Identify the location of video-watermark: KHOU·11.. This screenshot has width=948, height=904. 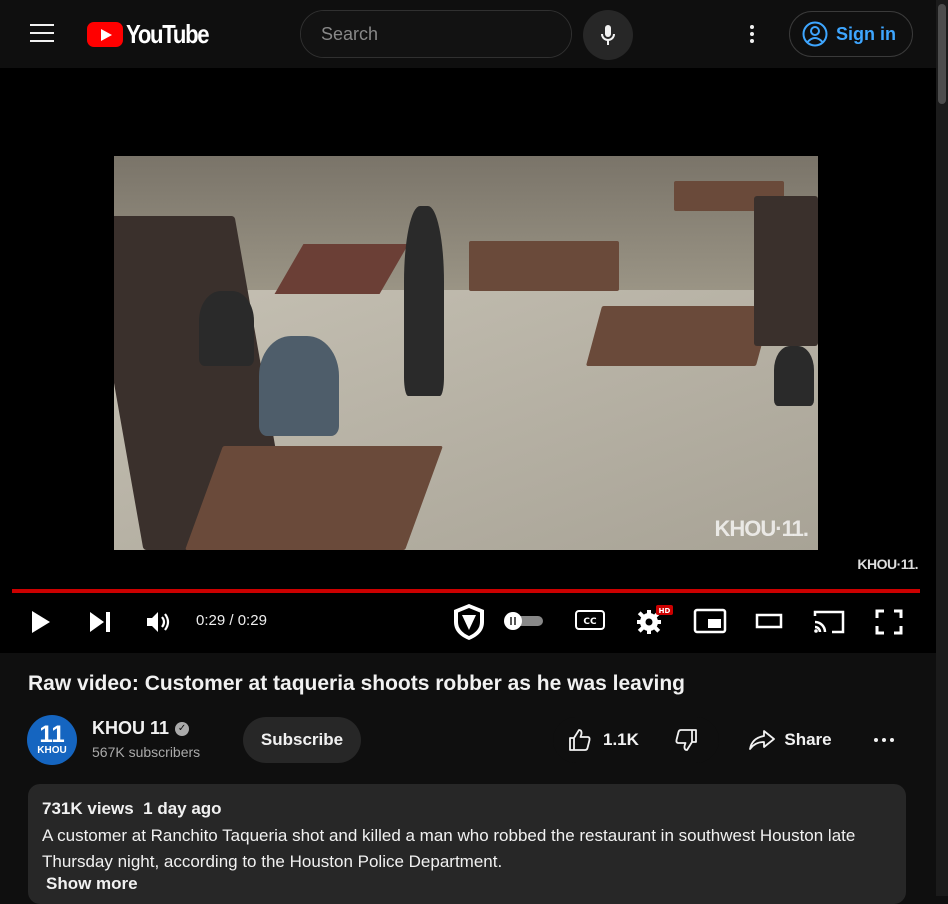
(761, 528).